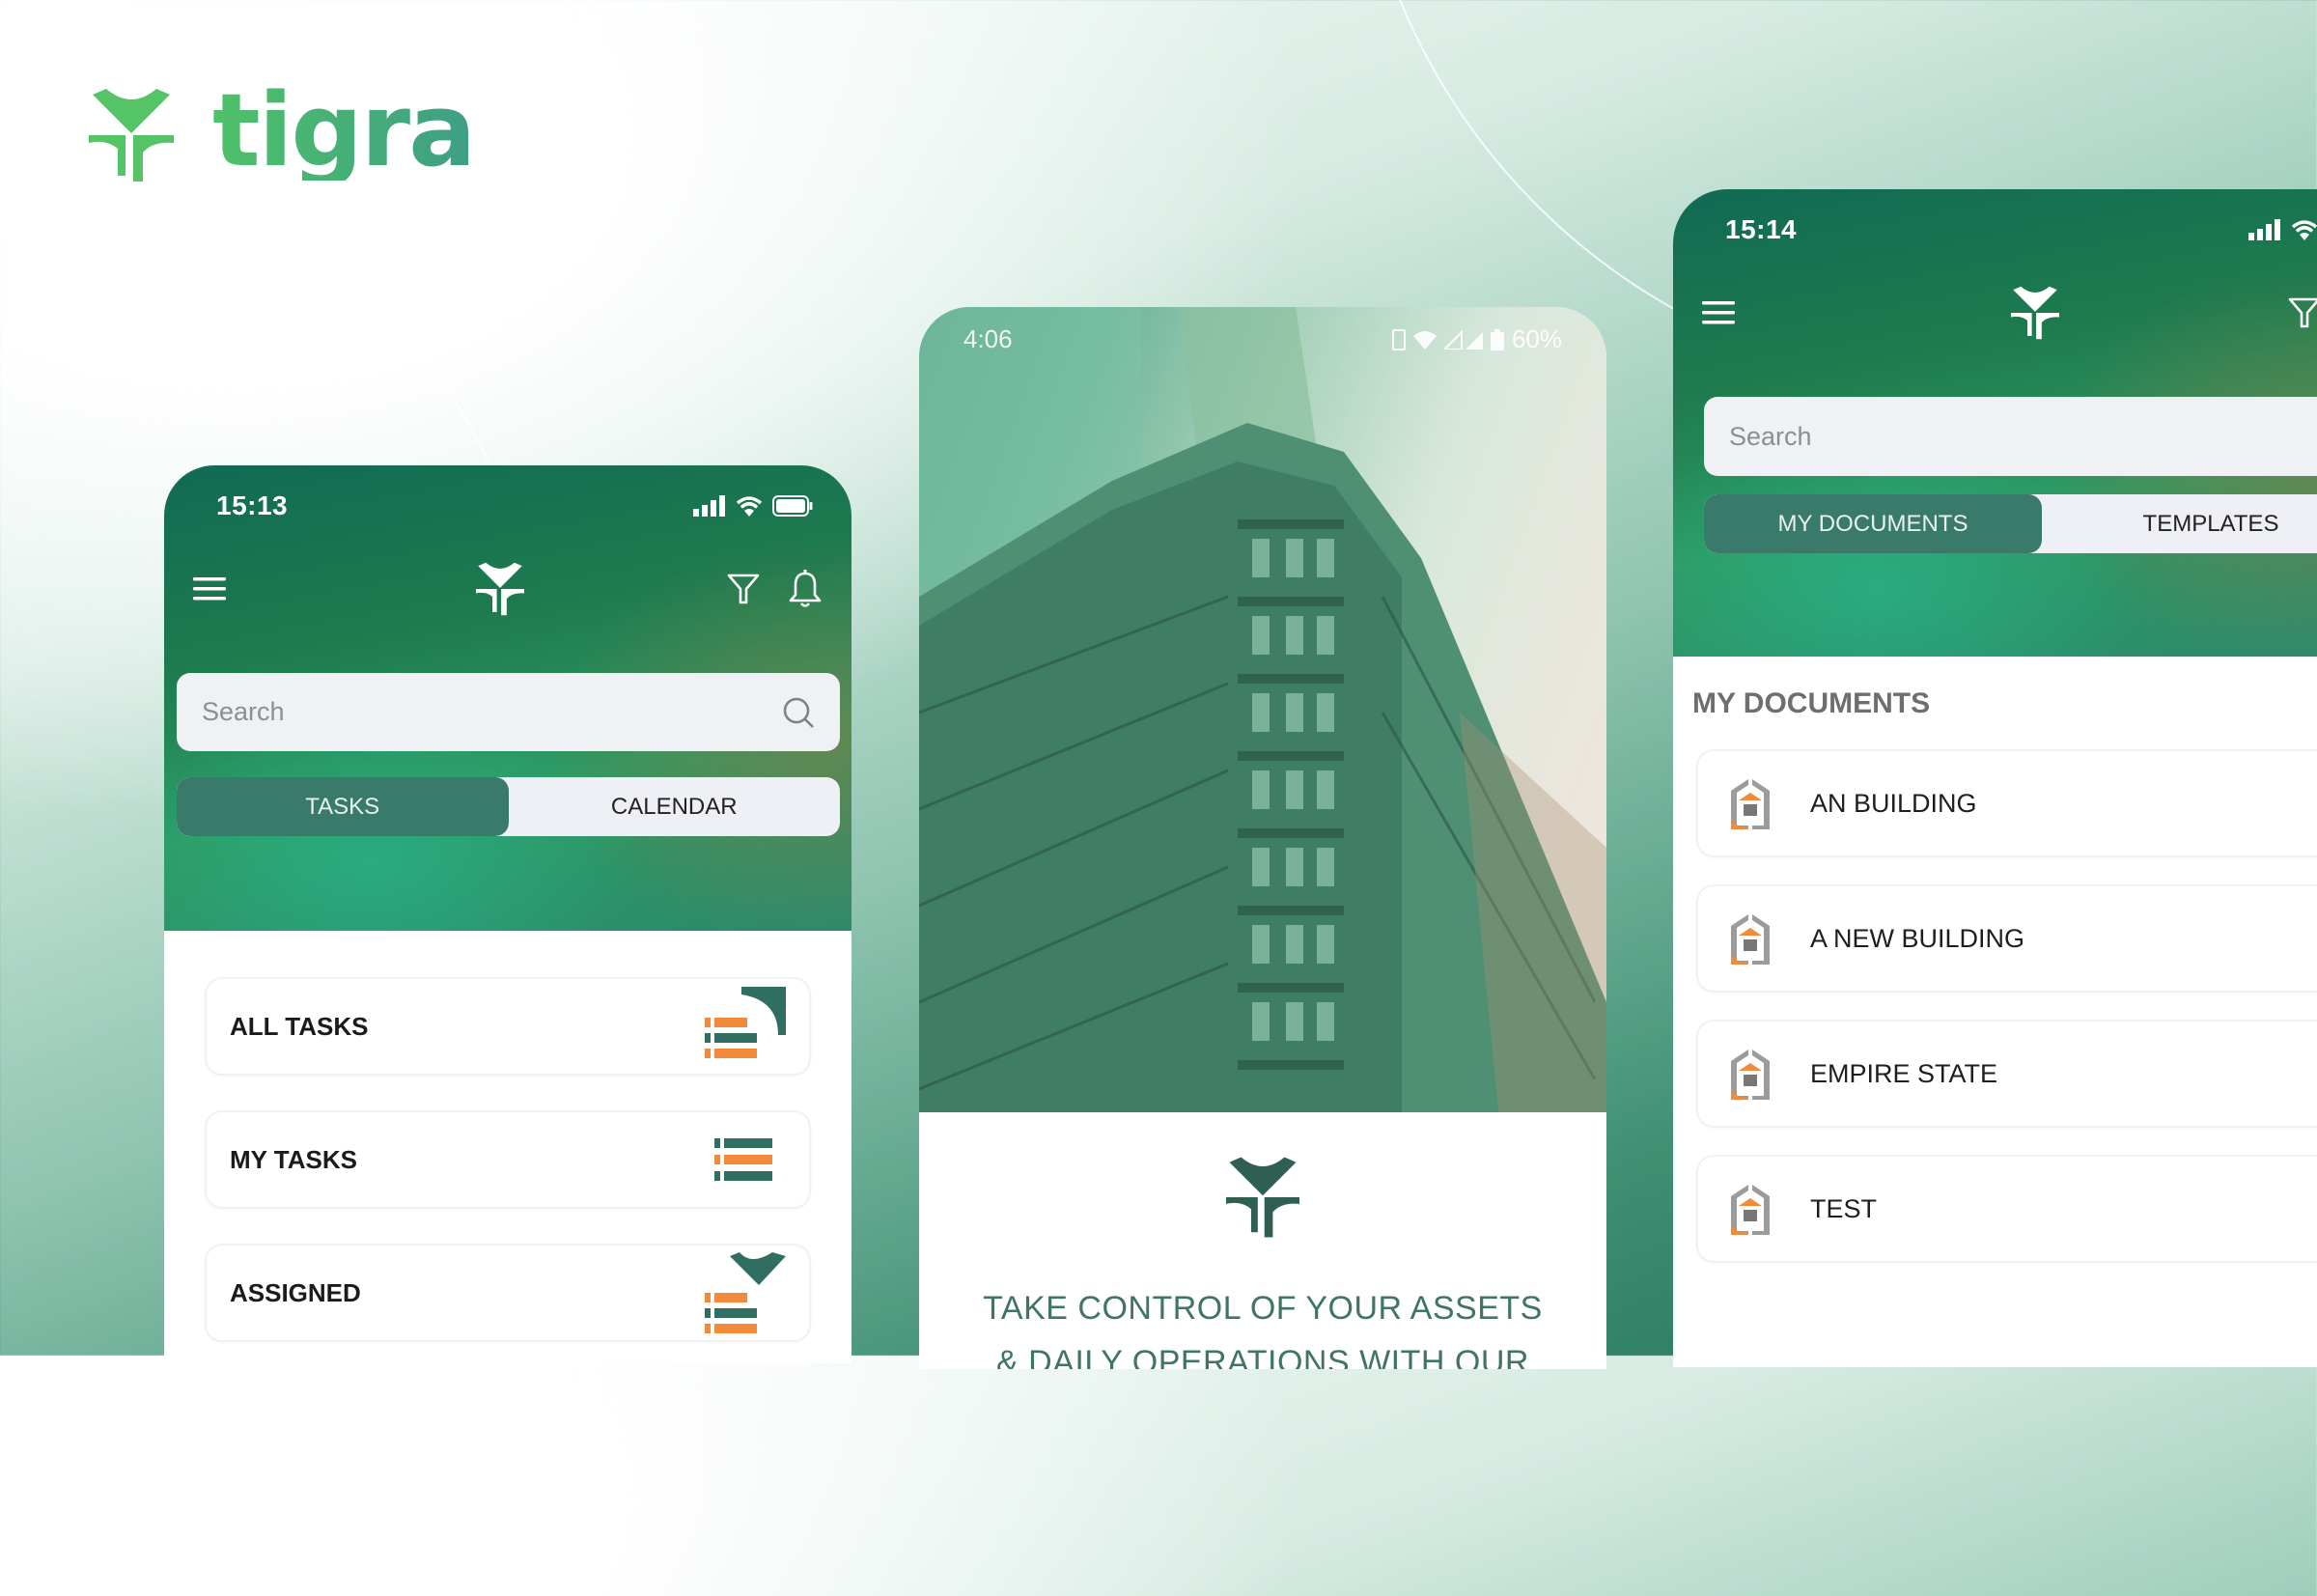 This screenshot has width=2317, height=1596. What do you see at coordinates (745, 1293) in the screenshot?
I see `assigned-icon` at bounding box center [745, 1293].